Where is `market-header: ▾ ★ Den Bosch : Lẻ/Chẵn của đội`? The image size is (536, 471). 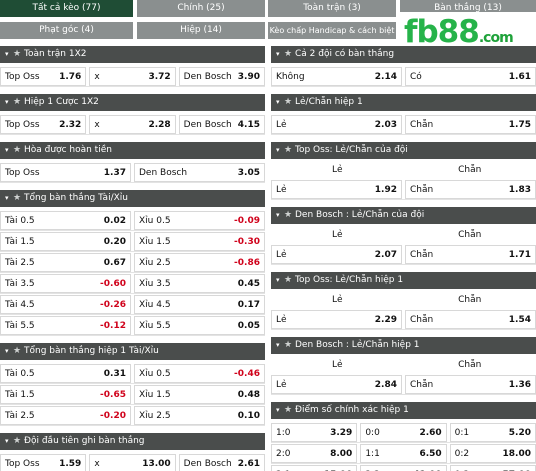 market-header: ▾ ★ Den Bosch : Lẻ/Chẵn của đội is located at coordinates (403, 215).